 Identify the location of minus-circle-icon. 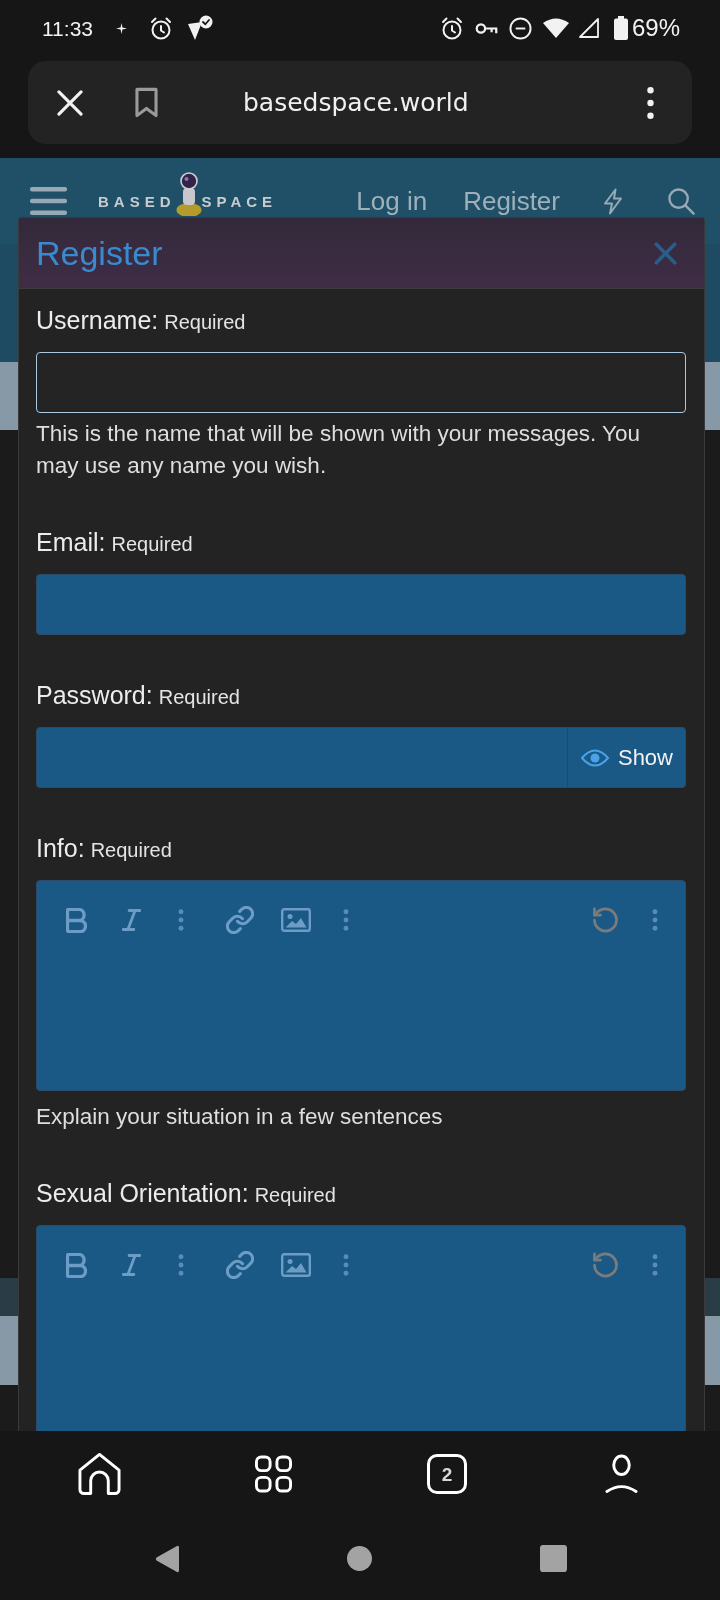
(520, 28).